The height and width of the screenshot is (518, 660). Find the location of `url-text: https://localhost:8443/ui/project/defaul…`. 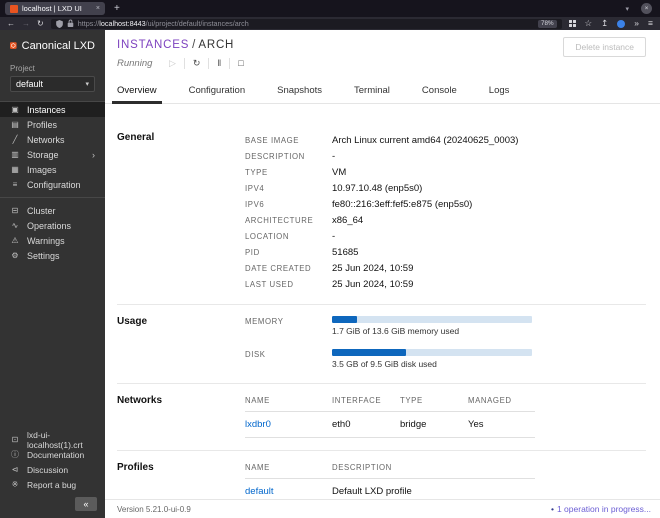

url-text: https://localhost:8443/ui/project/defaul… is located at coordinates (306, 23).